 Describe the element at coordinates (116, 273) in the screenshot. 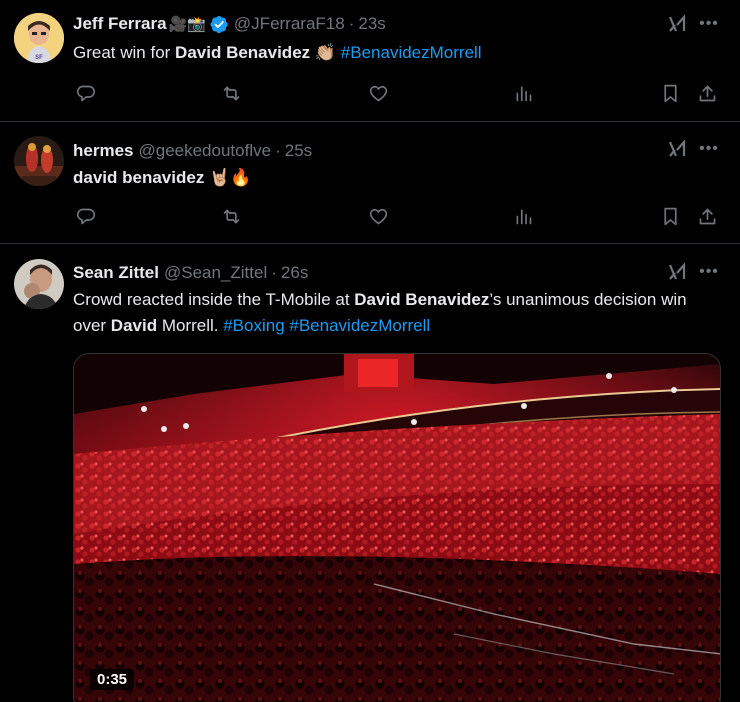

I see `author-name: Sean Zittel` at that location.